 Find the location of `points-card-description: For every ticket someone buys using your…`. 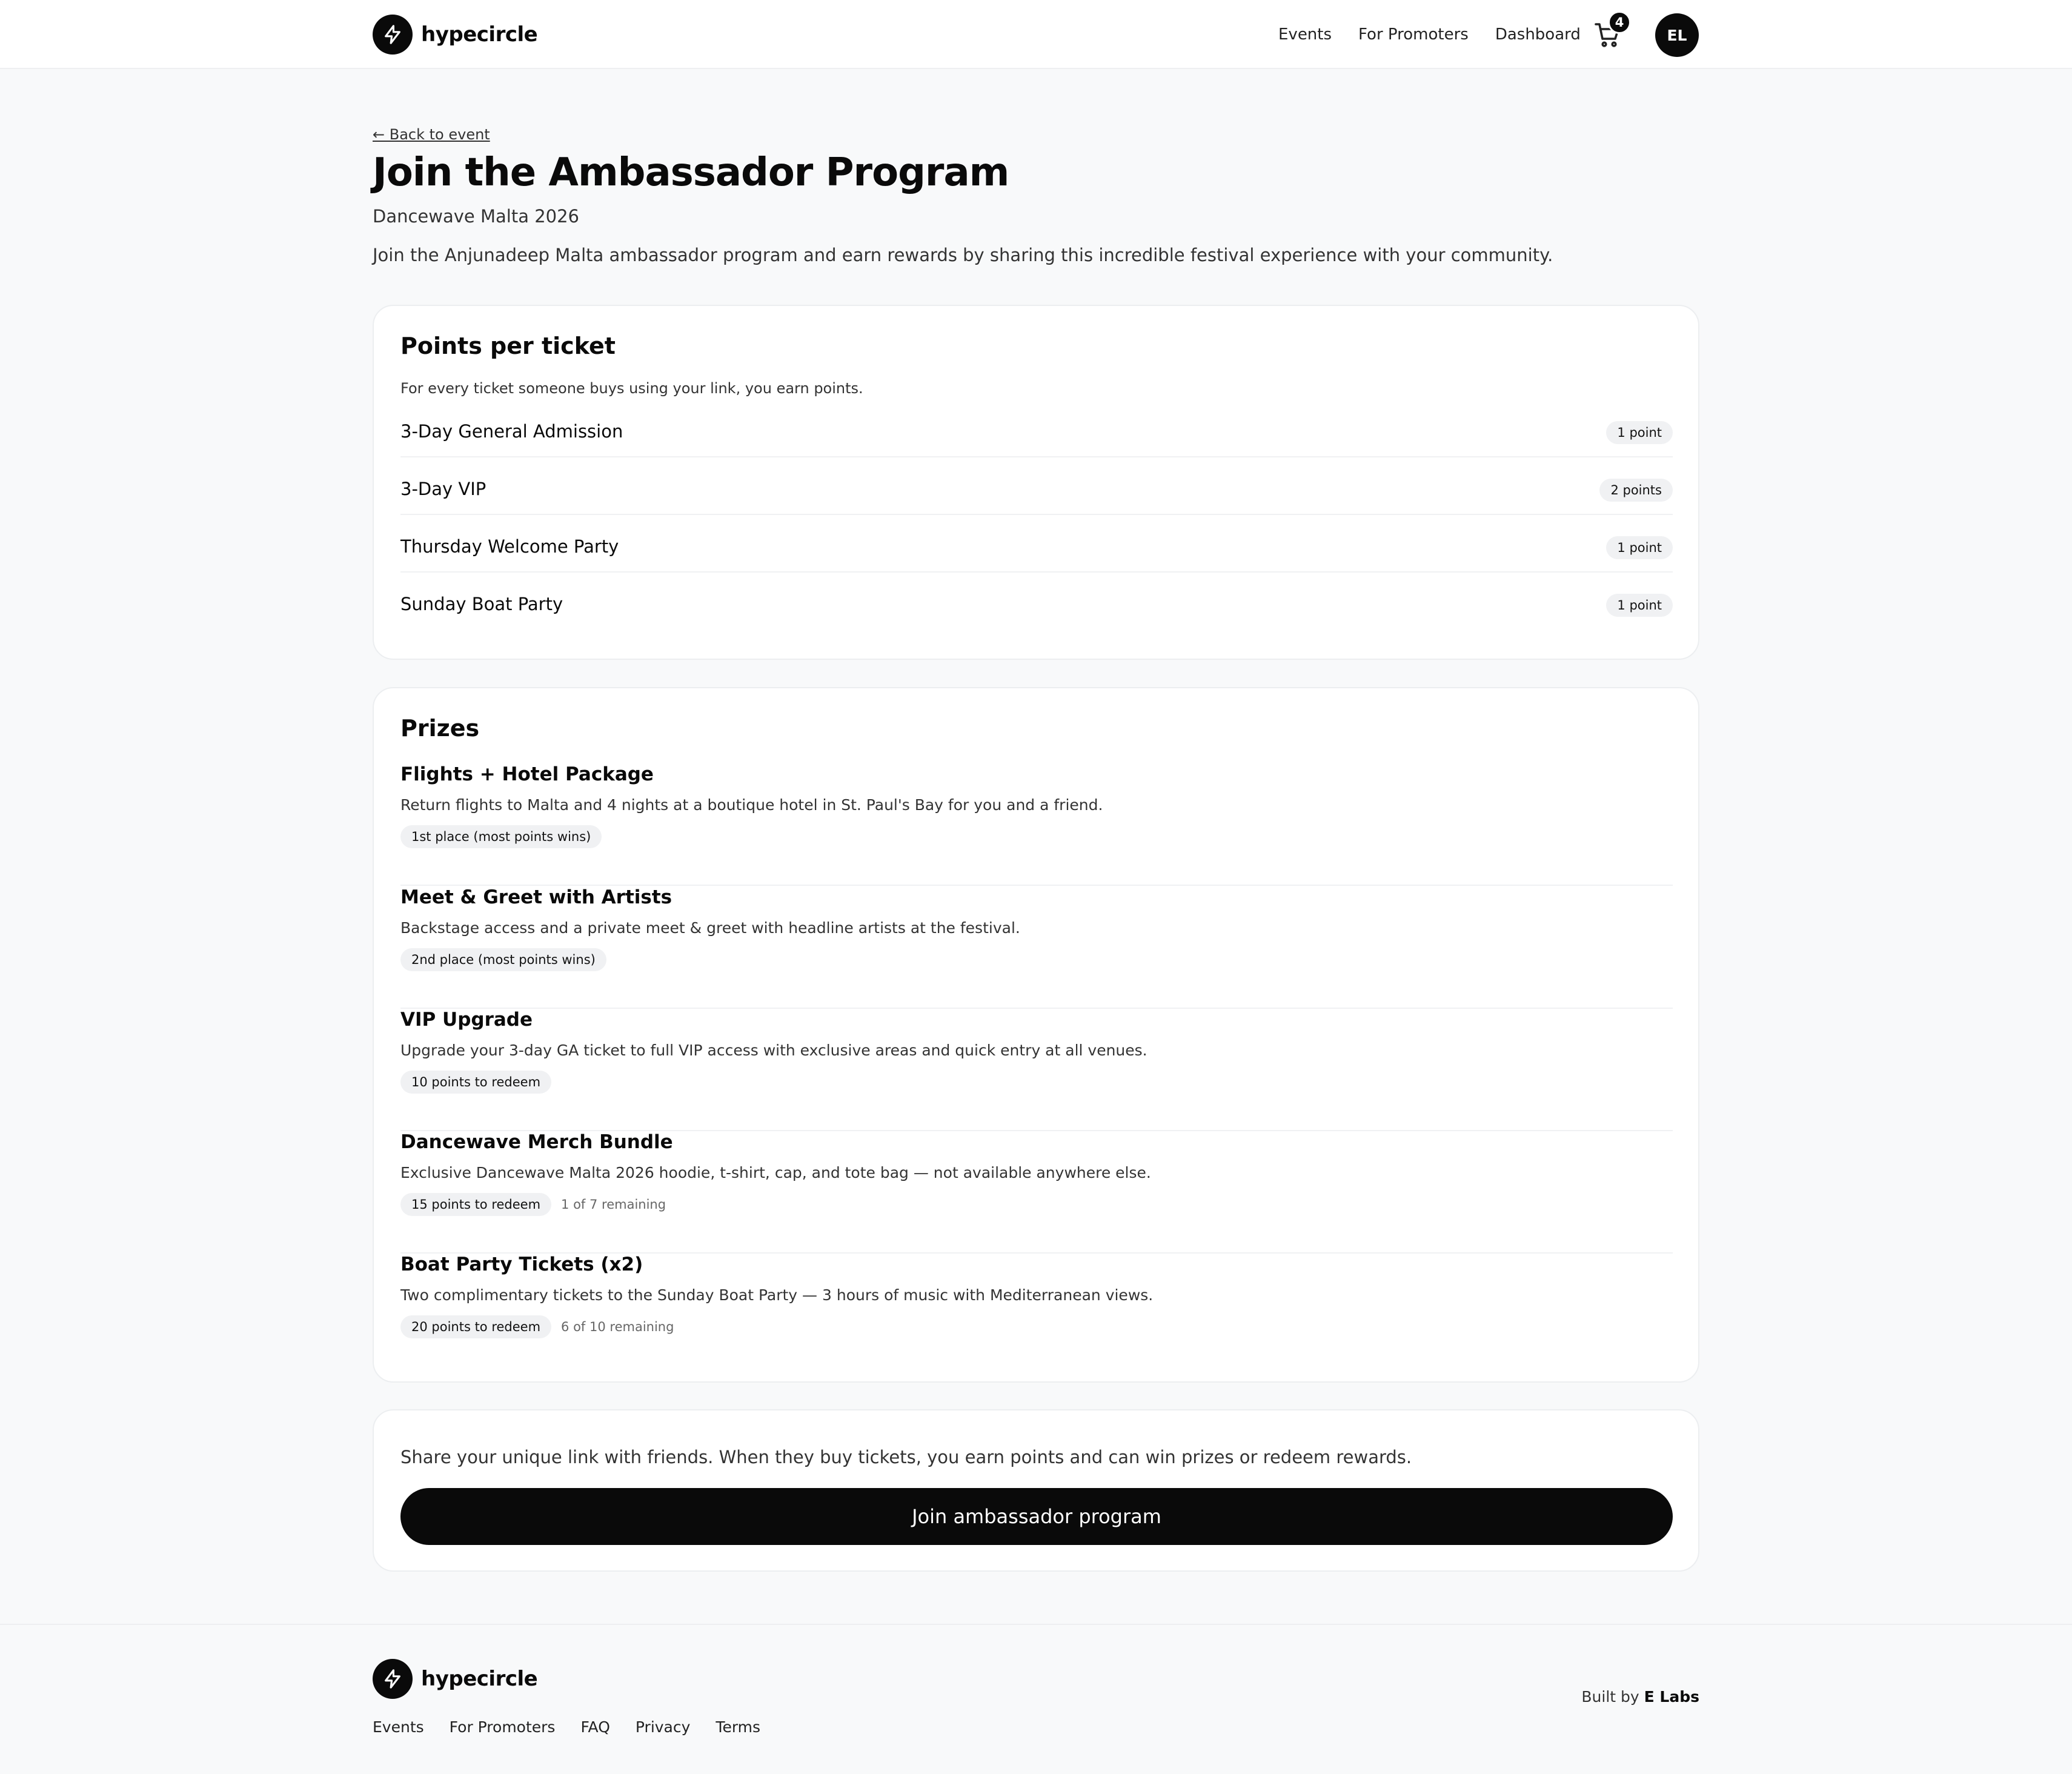

points-card-description: For every ticket someone buys using your… is located at coordinates (632, 388).